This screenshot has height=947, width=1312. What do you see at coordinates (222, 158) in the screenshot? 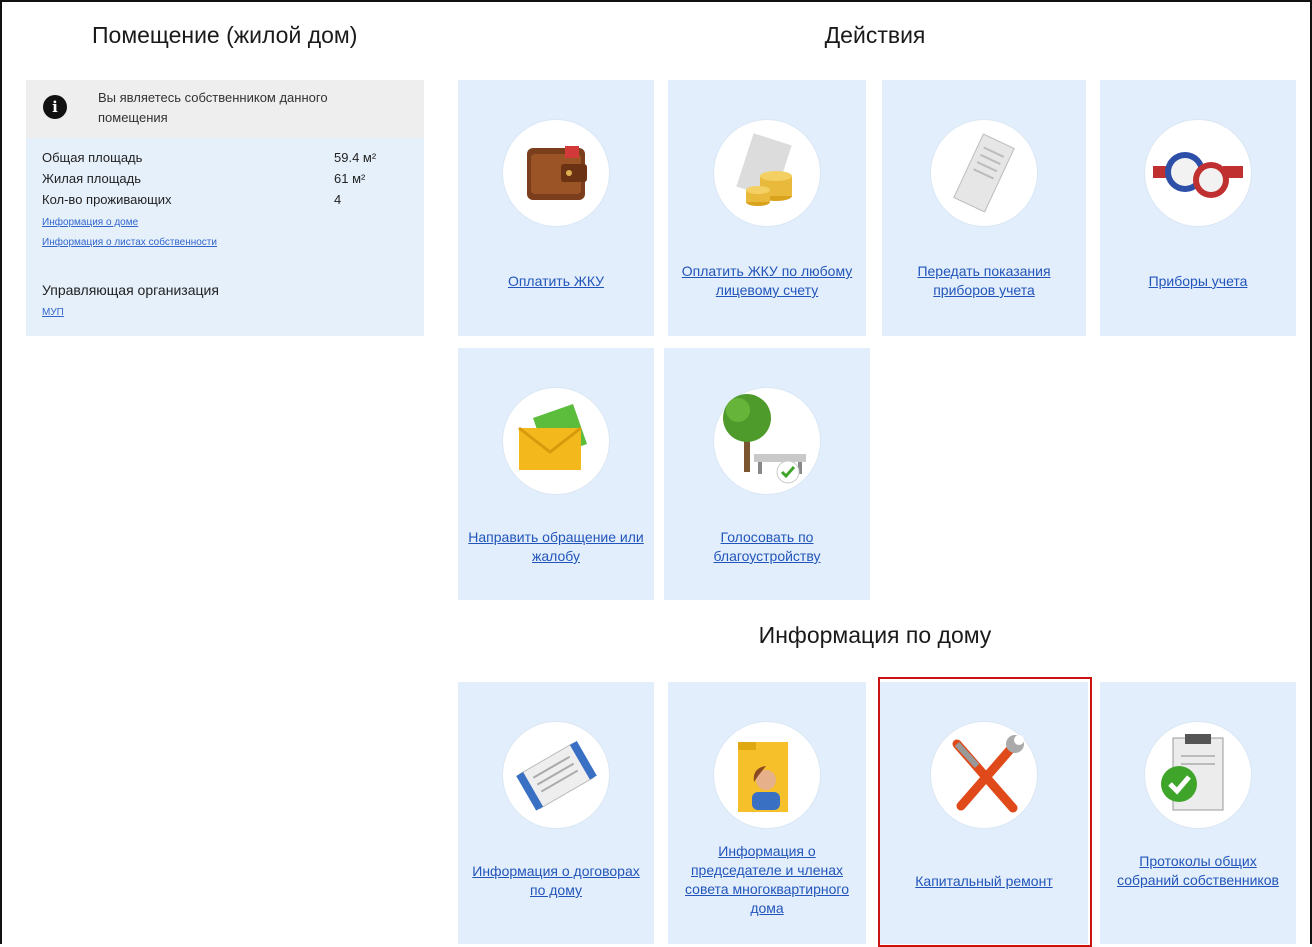
I see `detail-row: Общая площадь 59.4 м²` at bounding box center [222, 158].